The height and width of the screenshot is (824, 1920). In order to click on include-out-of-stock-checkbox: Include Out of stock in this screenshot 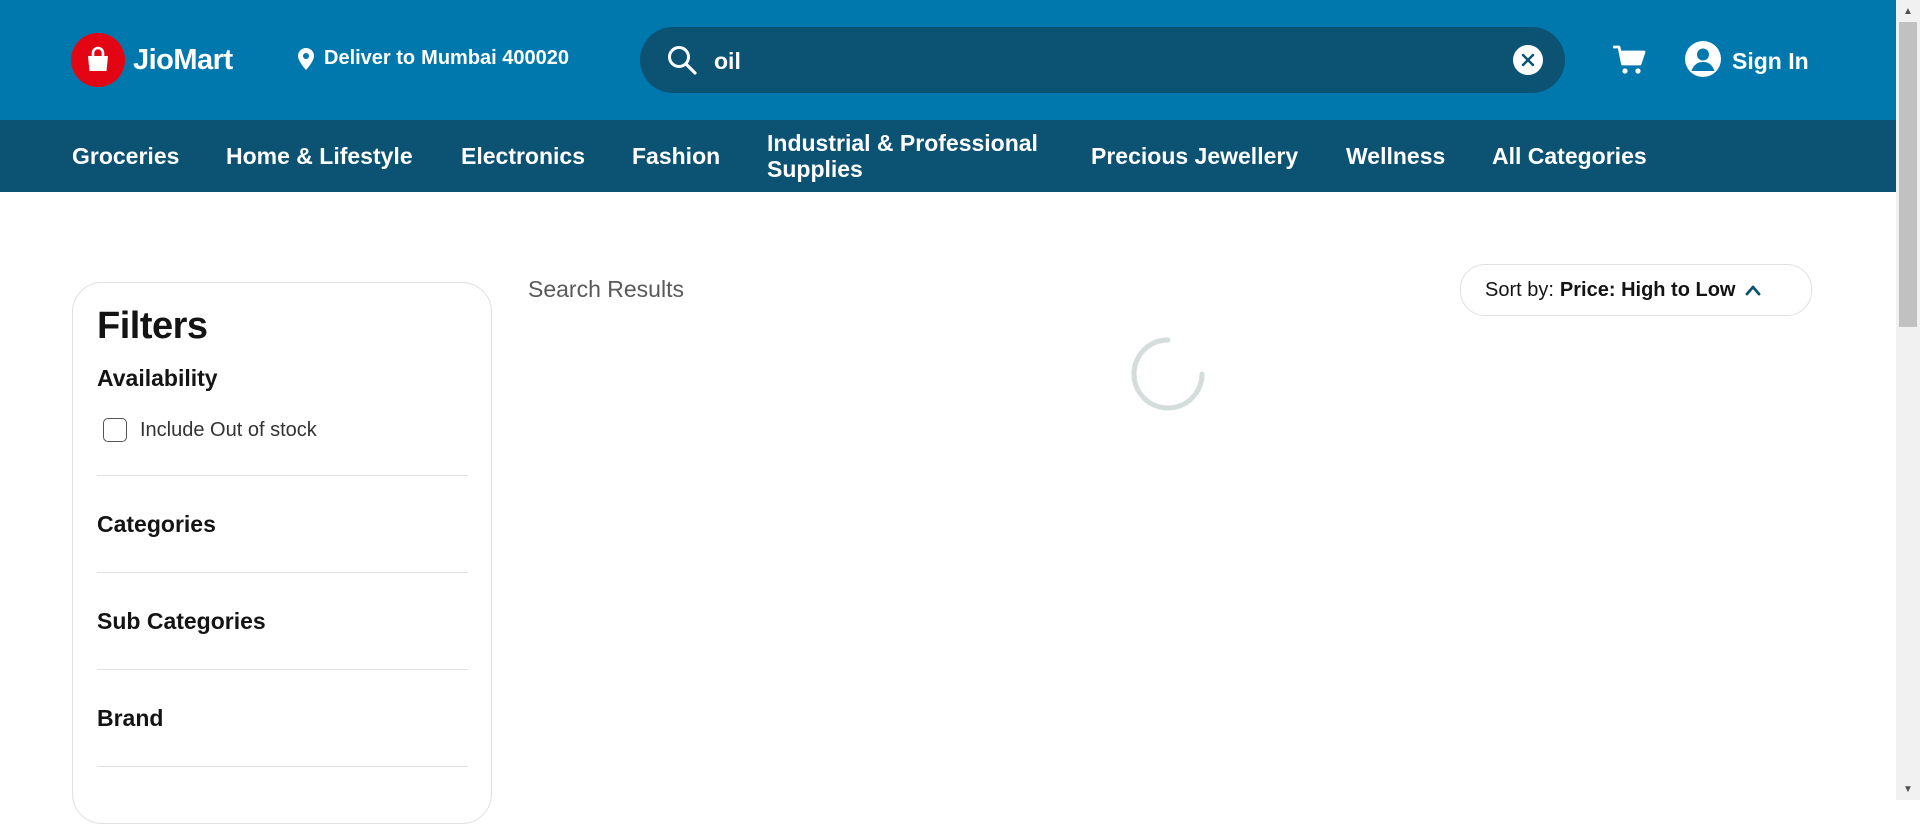, I will do `click(210, 430)`.